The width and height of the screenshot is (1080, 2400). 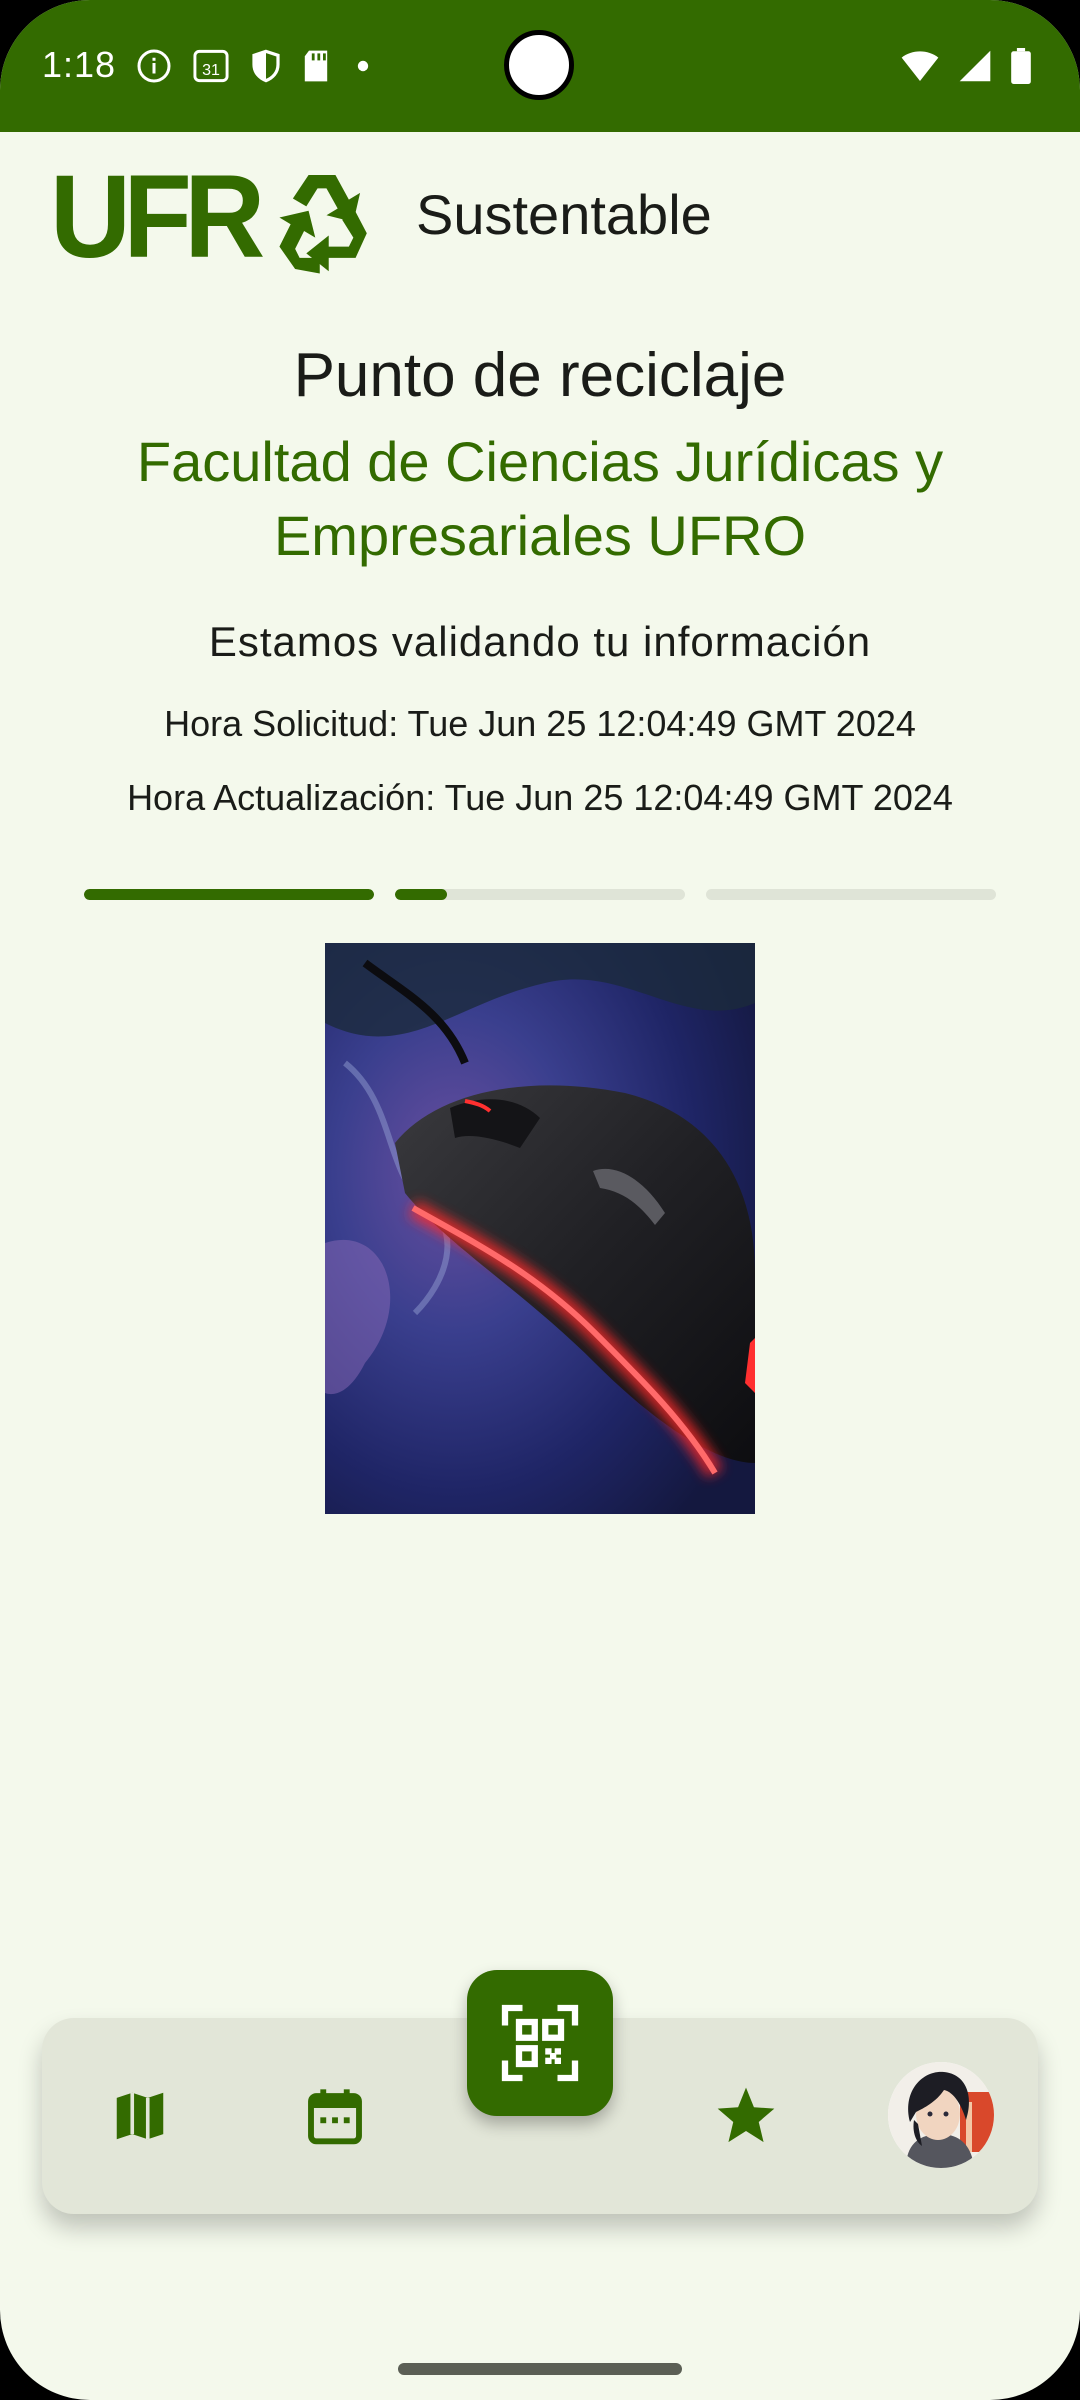 I want to click on map-icon, so click(x=140, y=2116).